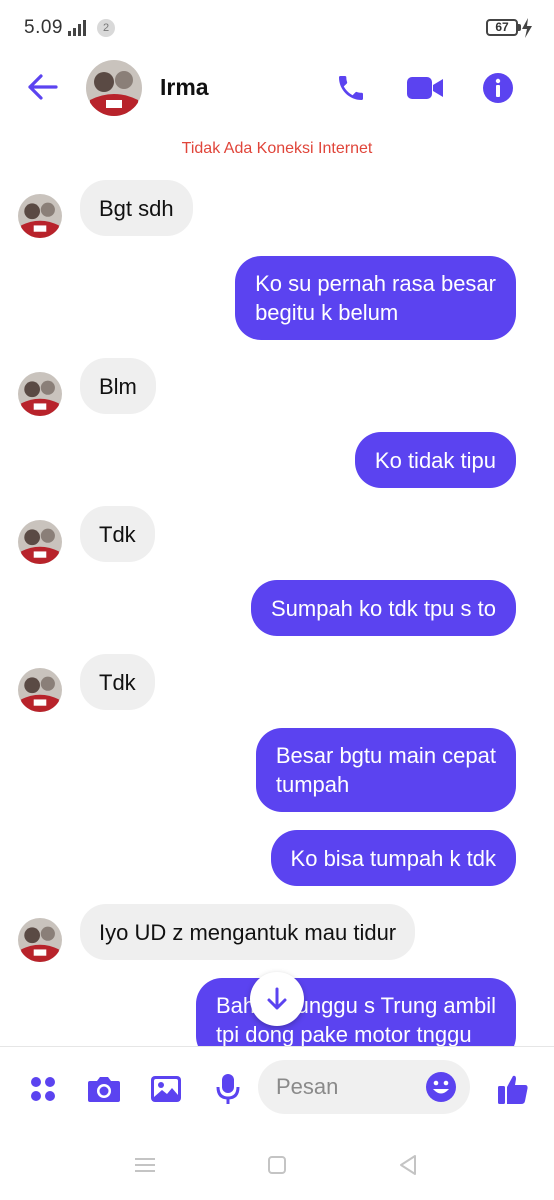  I want to click on voice-call-button, so click(351, 88).